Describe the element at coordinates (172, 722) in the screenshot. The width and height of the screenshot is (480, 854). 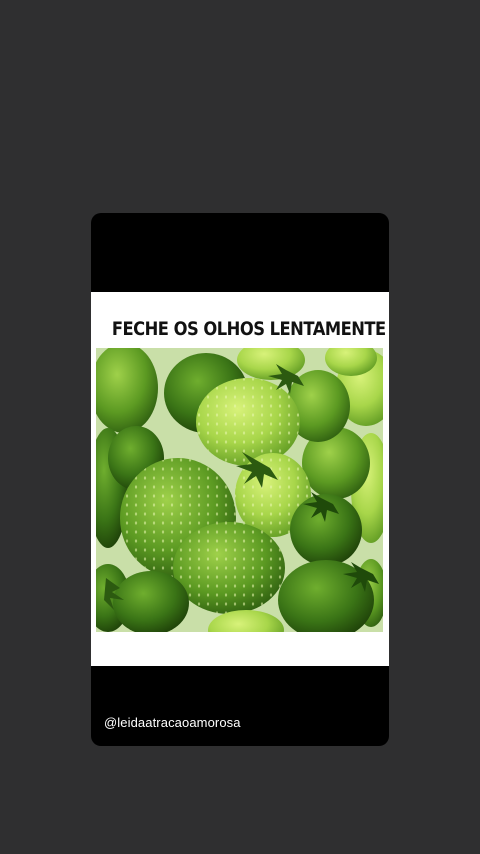
I see `story-username: @leidaatracaoamorosa` at that location.